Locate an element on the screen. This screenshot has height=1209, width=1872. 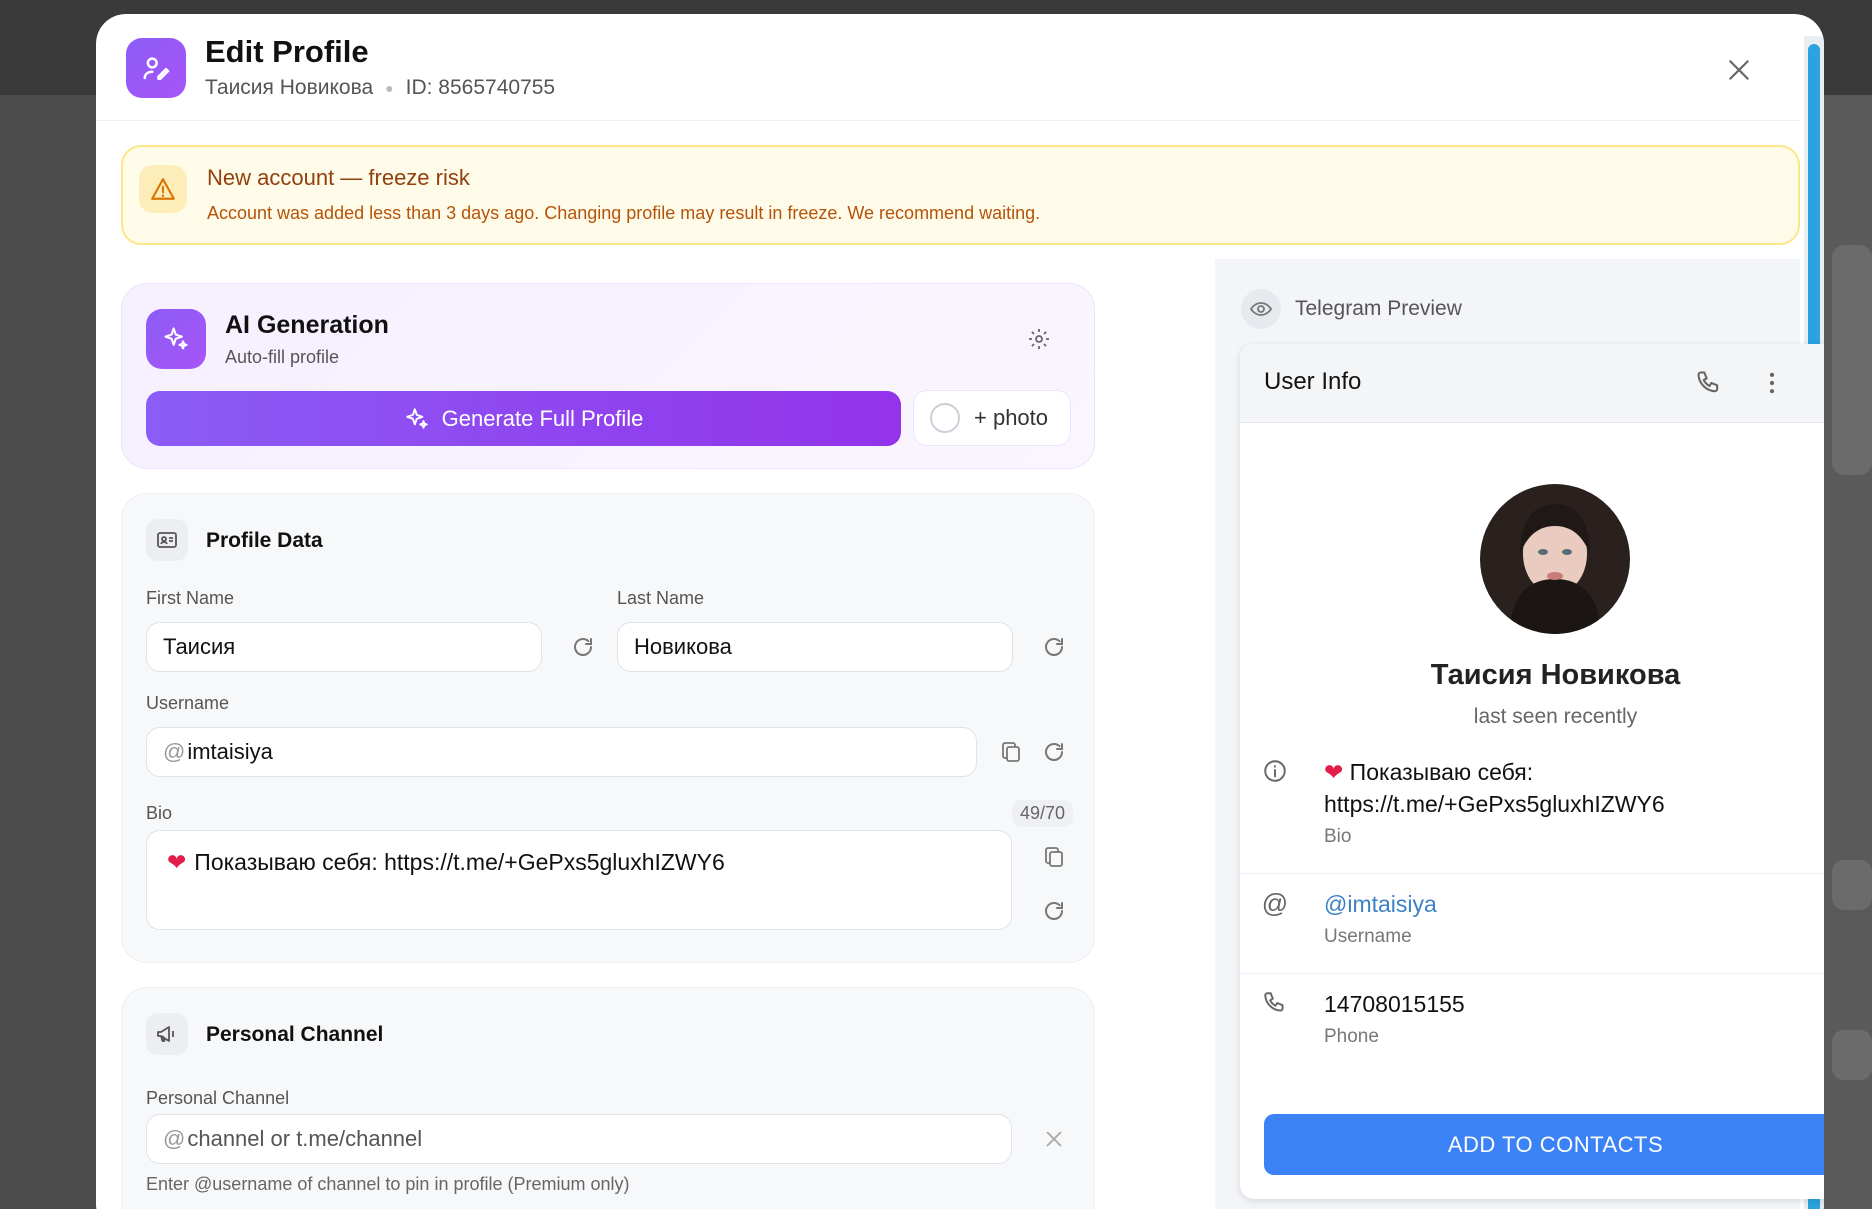
clear-channel-button is located at coordinates (1054, 1139).